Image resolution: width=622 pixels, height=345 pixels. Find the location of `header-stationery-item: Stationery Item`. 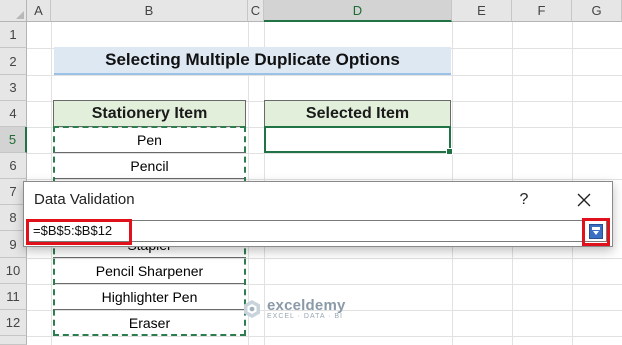

header-stationery-item: Stationery Item is located at coordinates (149, 113).